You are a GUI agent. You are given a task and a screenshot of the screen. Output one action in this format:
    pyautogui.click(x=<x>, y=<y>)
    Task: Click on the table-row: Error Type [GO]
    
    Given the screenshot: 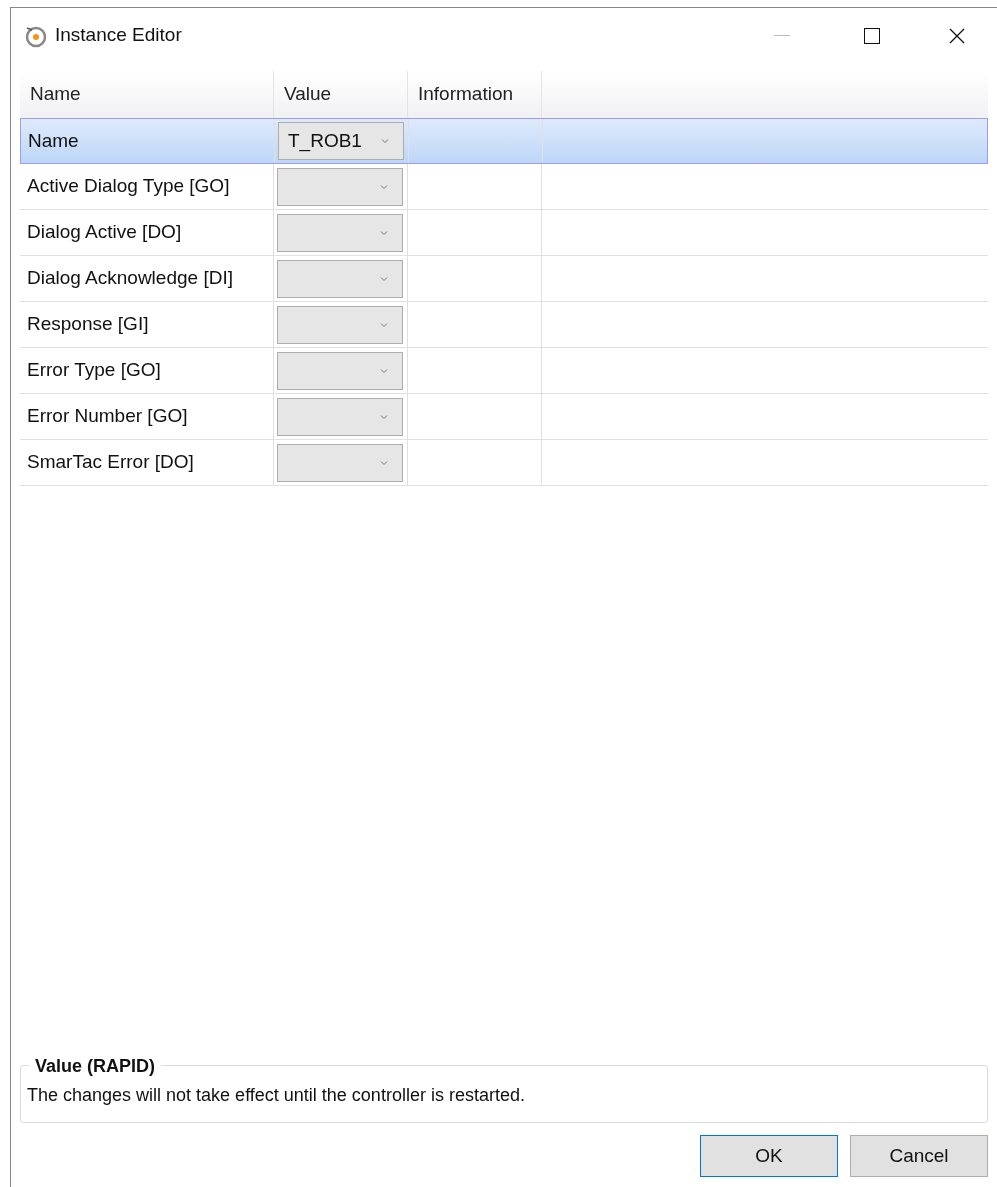 What is the action you would take?
    pyautogui.click(x=504, y=371)
    